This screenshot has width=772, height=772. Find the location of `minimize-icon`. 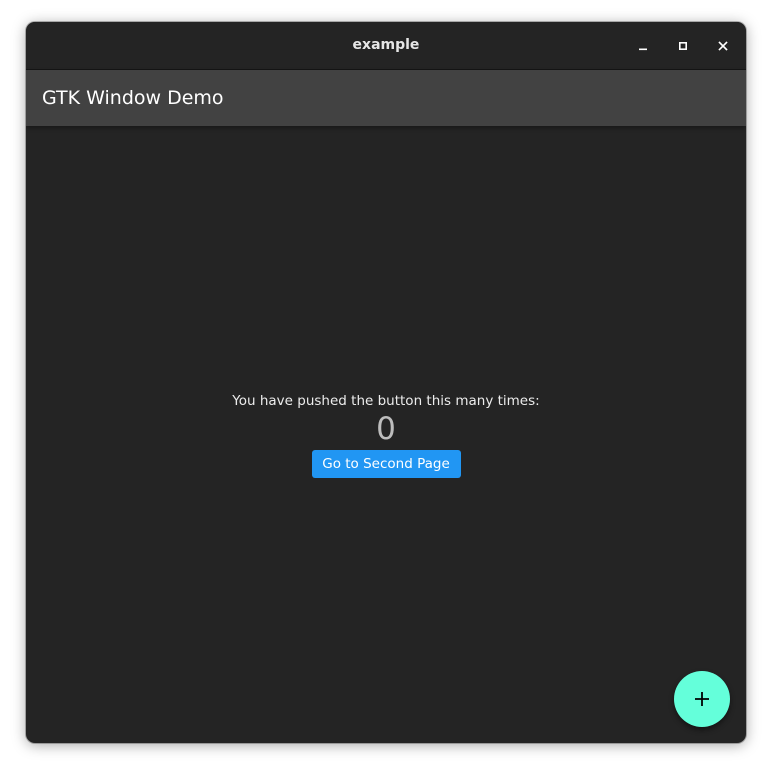

minimize-icon is located at coordinates (643, 49).